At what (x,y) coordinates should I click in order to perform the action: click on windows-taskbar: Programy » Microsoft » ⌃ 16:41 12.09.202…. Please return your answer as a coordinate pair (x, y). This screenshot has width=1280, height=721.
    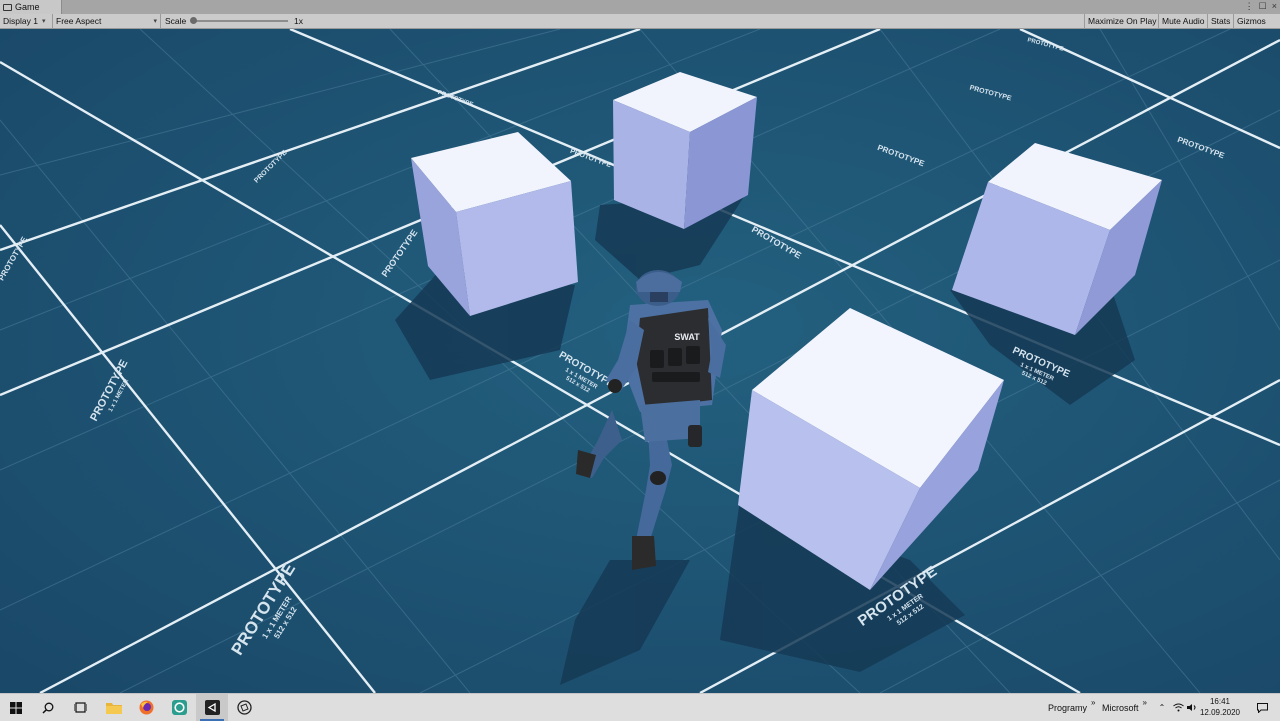
    Looking at the image, I should click on (640, 707).